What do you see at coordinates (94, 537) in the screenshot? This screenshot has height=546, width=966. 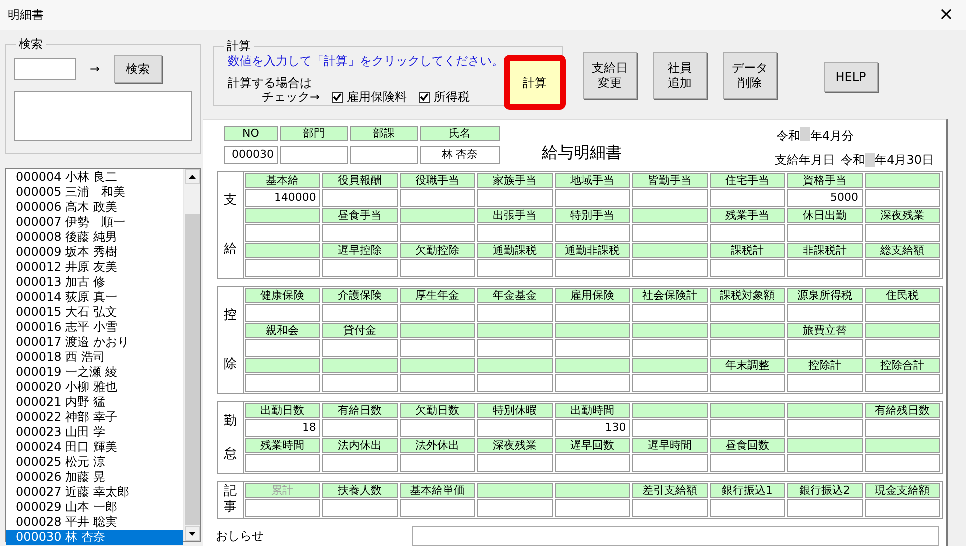 I see `employee-list-item: 000030 林 杏奈` at bounding box center [94, 537].